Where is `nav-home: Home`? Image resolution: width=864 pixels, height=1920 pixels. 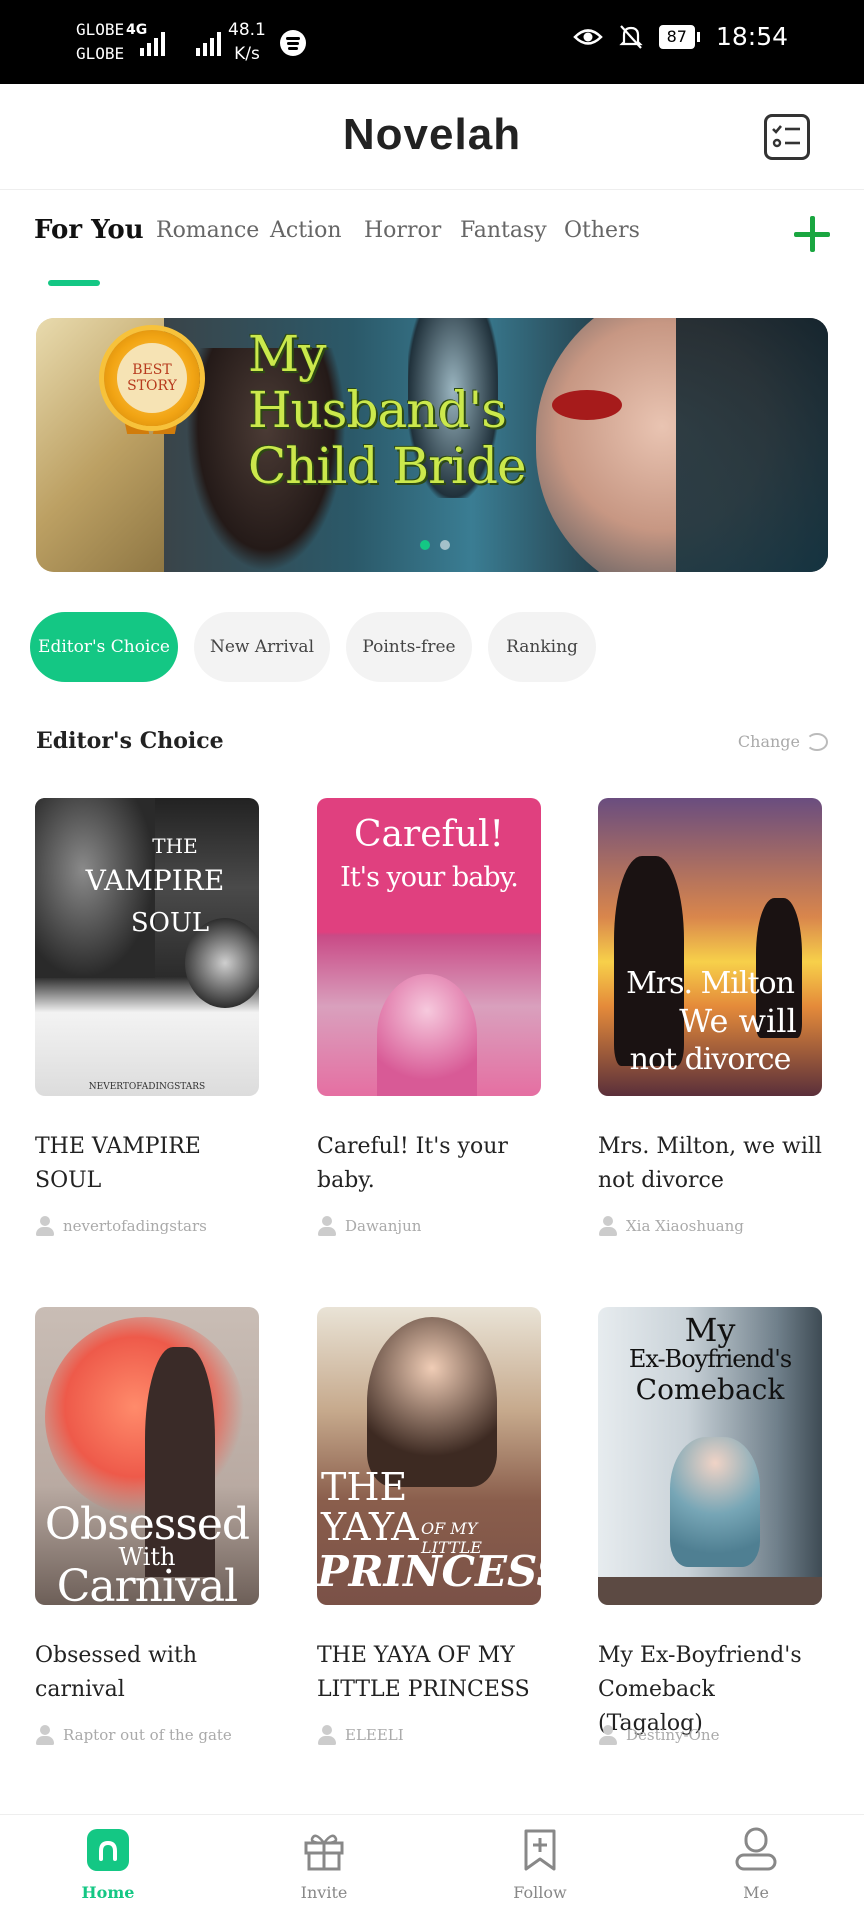 nav-home: Home is located at coordinates (108, 1867).